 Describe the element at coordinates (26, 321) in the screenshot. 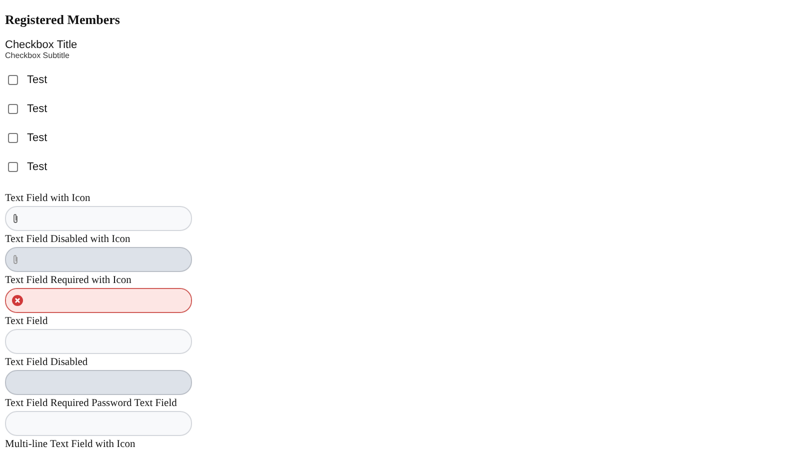

I see `field-label: Text Field` at that location.